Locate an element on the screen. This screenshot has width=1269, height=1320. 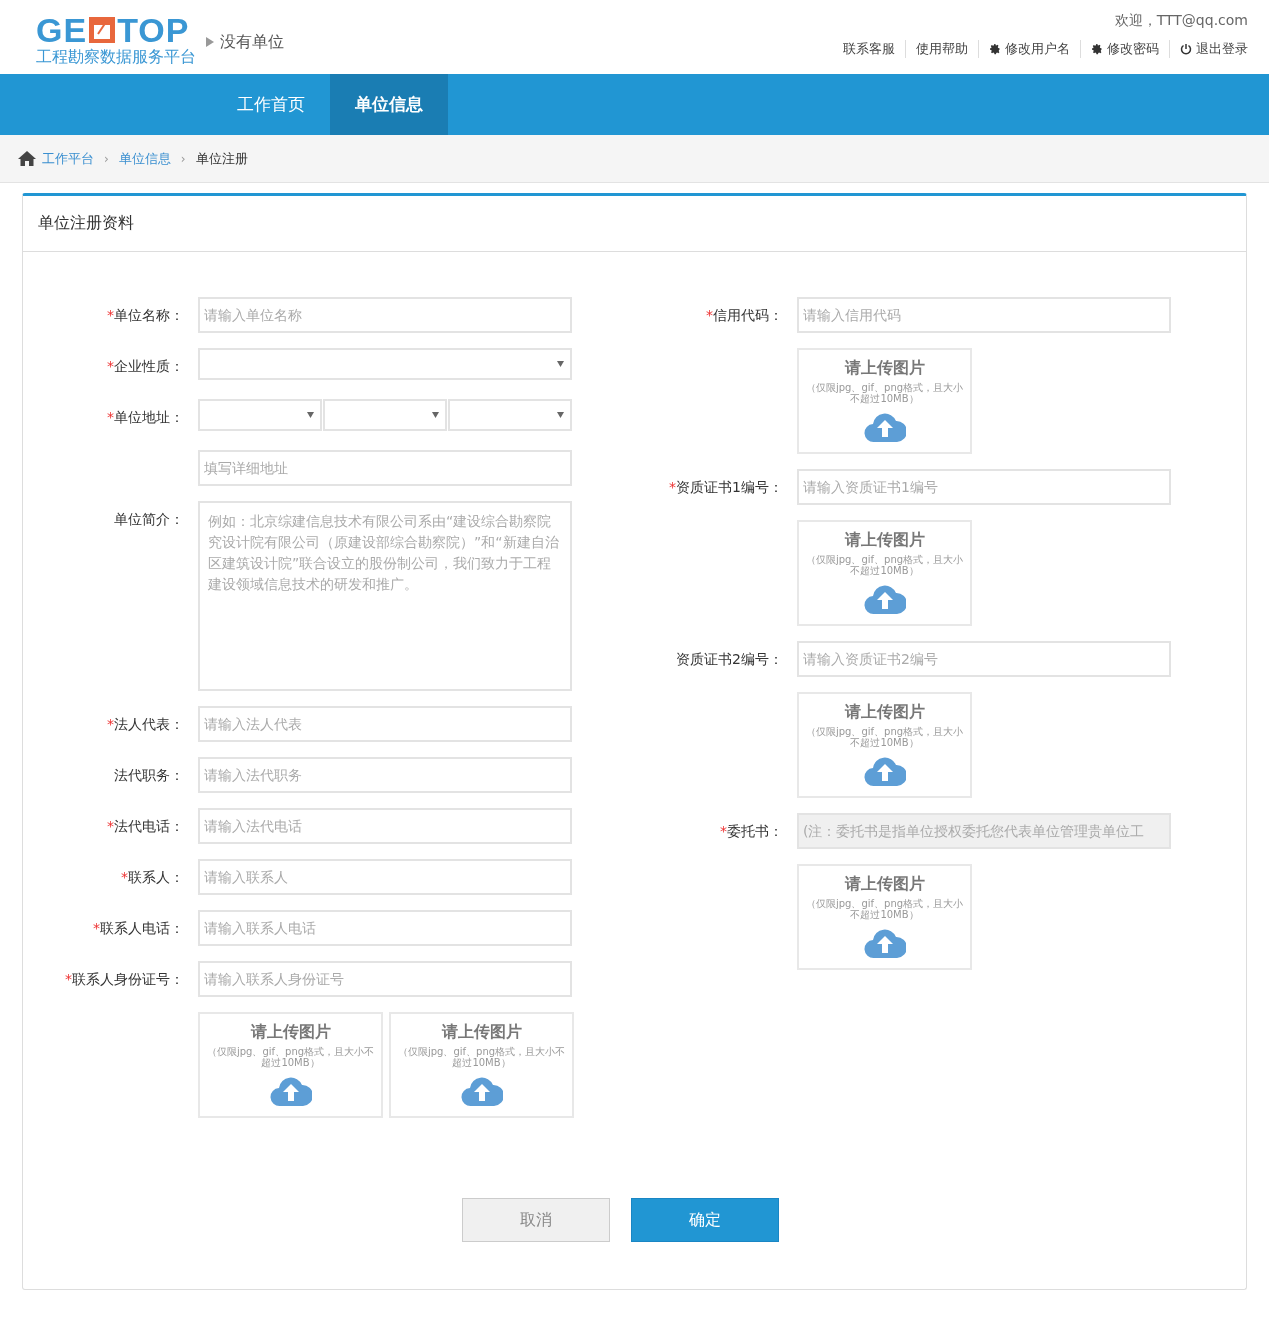
welcome-text: 欢迎，TTT@qq.com is located at coordinates (1181, 21).